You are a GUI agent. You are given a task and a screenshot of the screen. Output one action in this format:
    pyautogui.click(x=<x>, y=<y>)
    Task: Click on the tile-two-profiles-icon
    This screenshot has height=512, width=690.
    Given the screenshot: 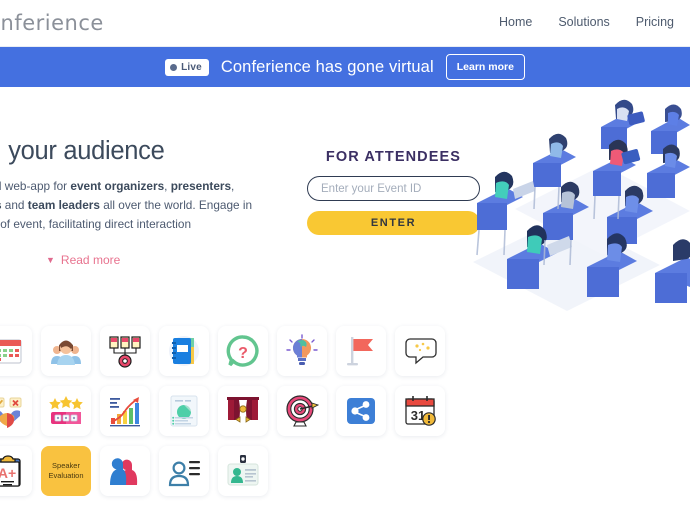 What is the action you would take?
    pyautogui.click(x=125, y=471)
    